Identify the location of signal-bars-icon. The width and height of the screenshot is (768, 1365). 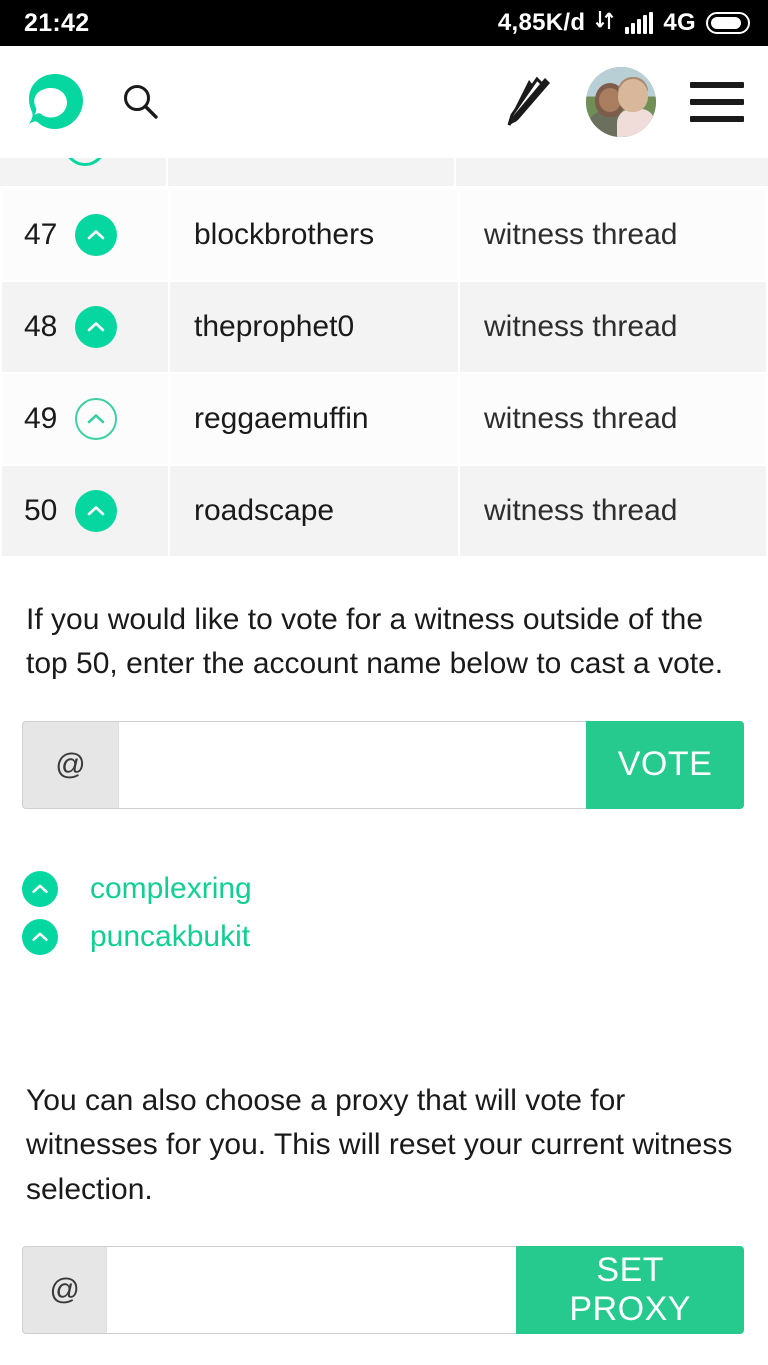
(639, 23).